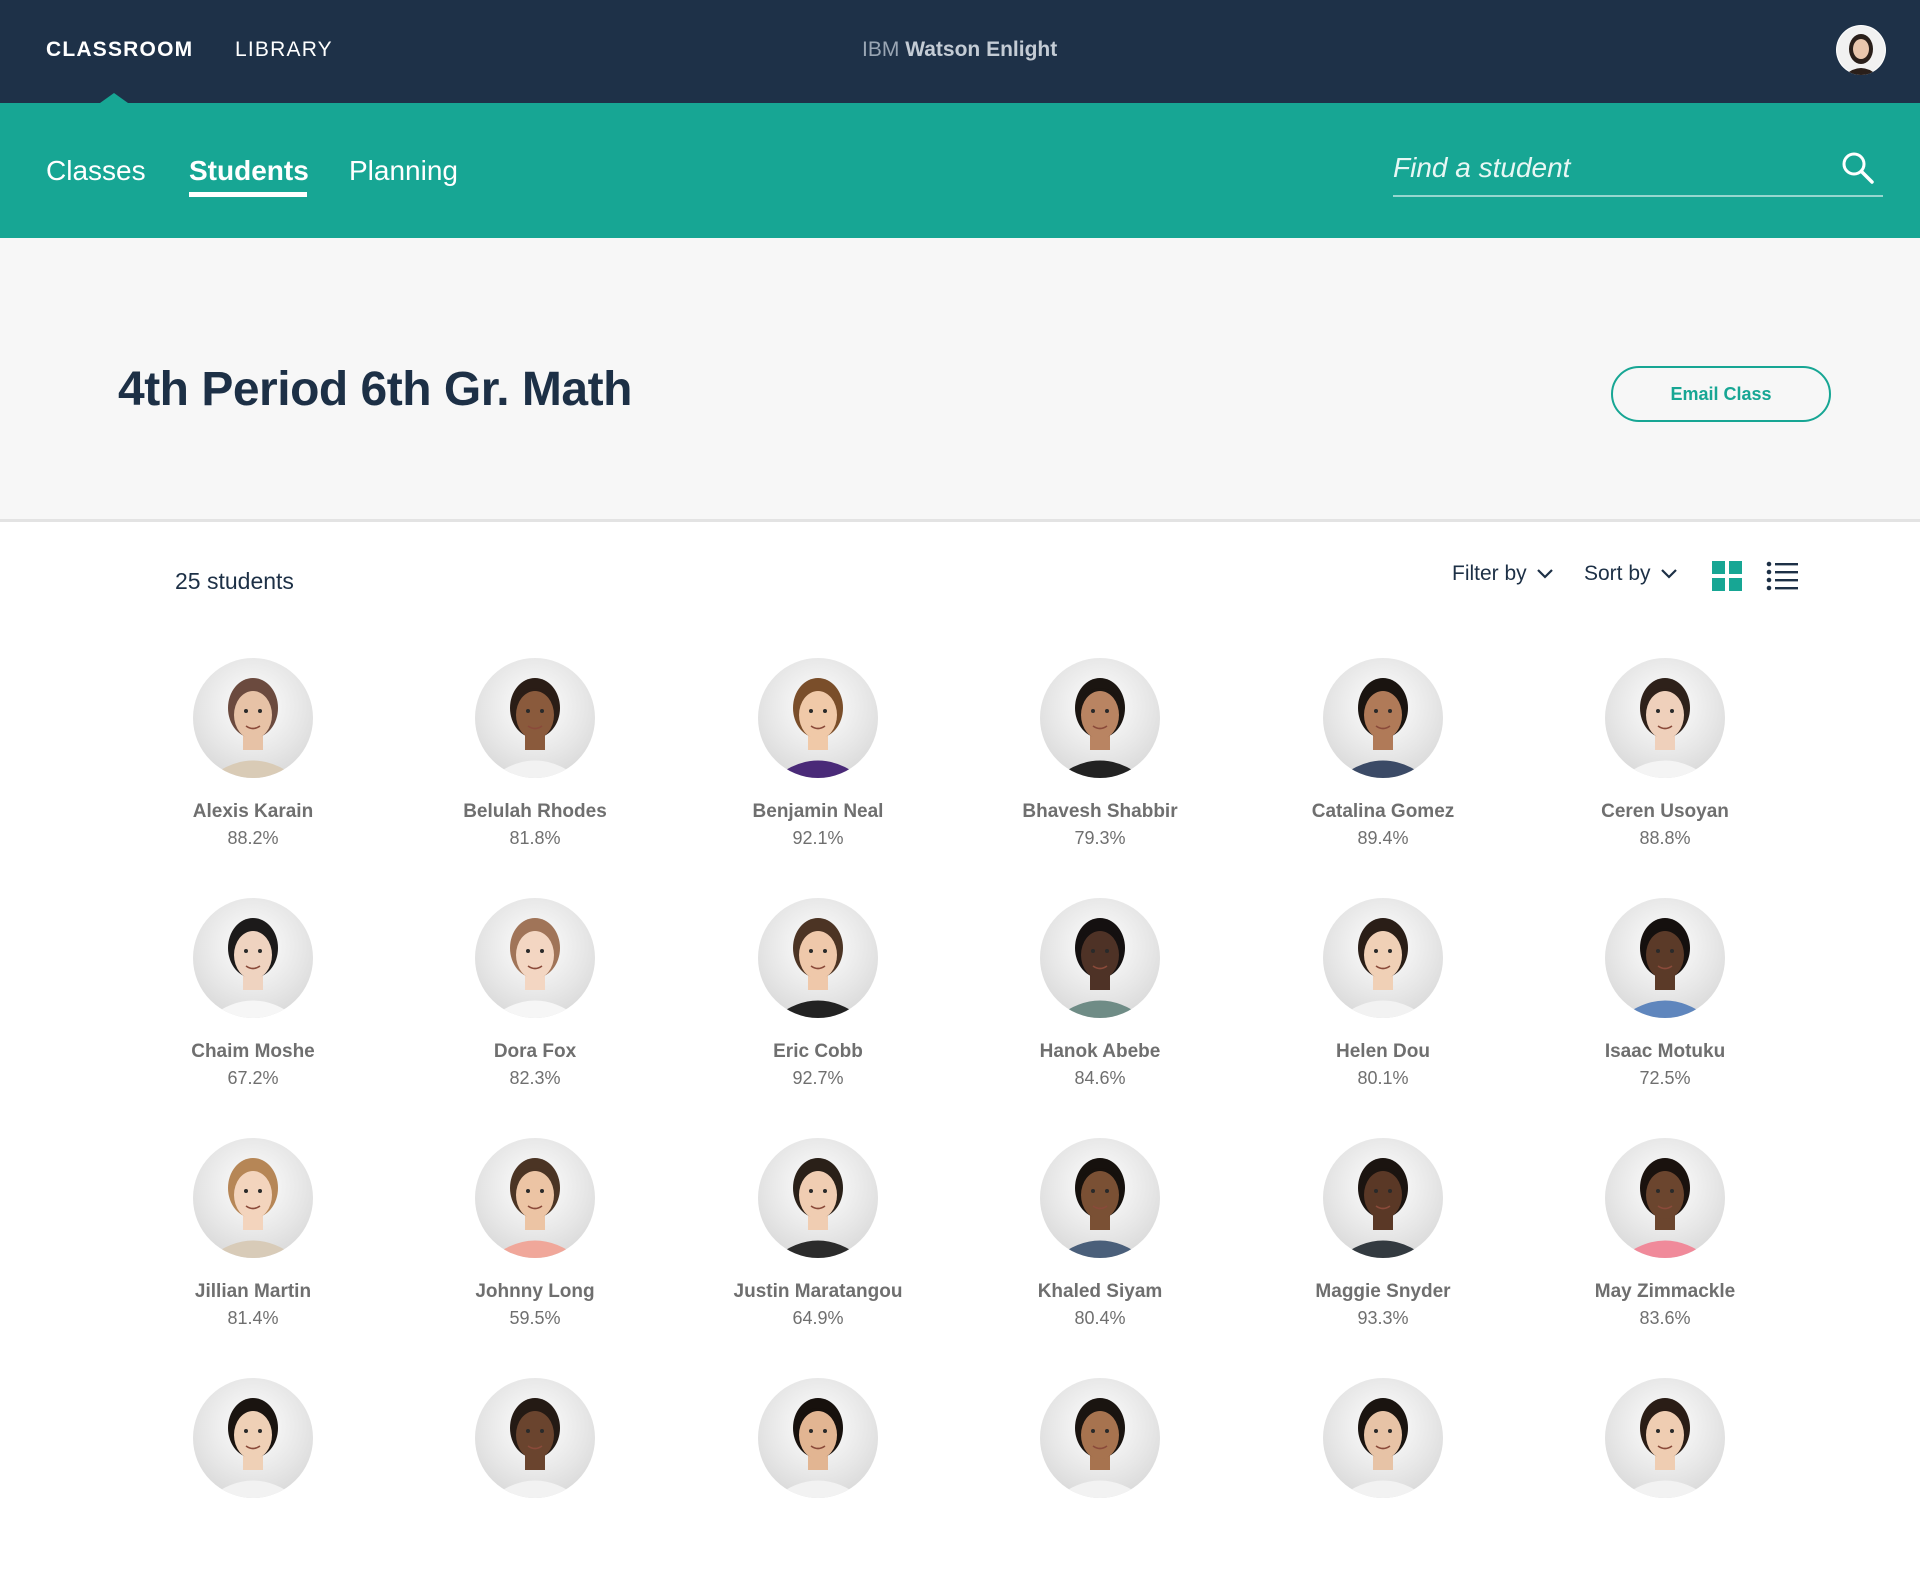 This screenshot has width=1920, height=1578. Describe the element at coordinates (253, 998) in the screenshot. I see `student-card: Chaim Moshe 67.2%` at that location.